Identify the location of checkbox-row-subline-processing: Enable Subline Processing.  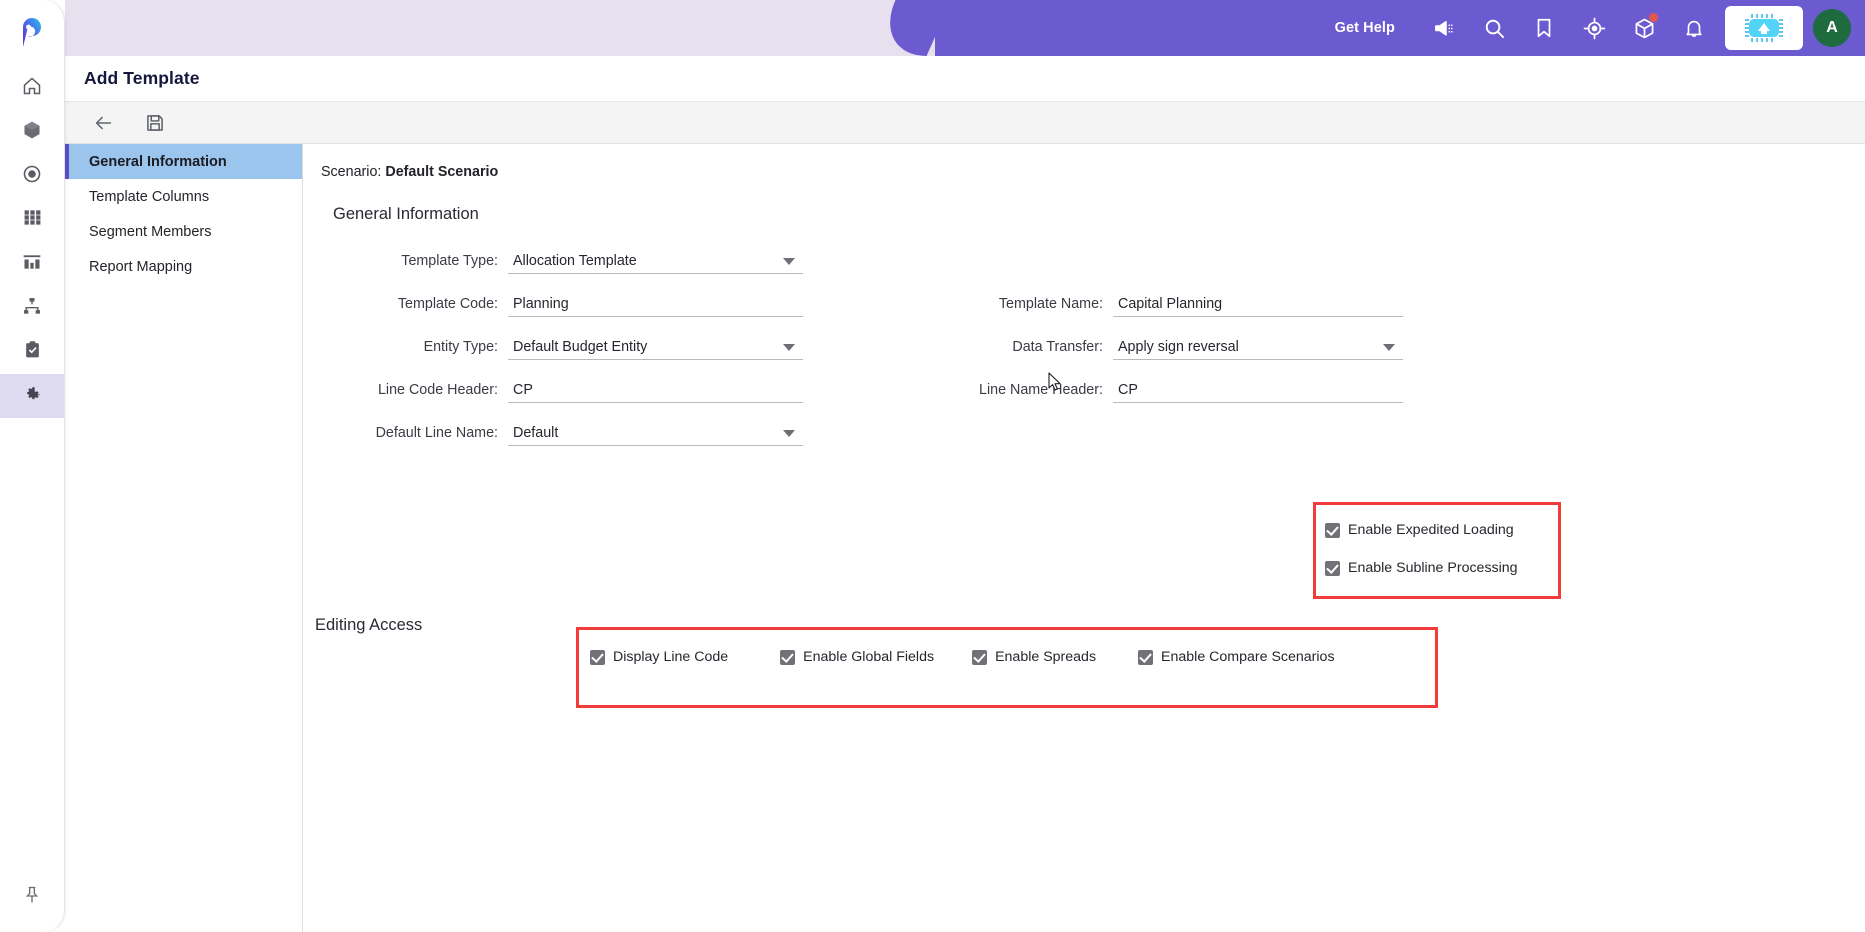
(1438, 568).